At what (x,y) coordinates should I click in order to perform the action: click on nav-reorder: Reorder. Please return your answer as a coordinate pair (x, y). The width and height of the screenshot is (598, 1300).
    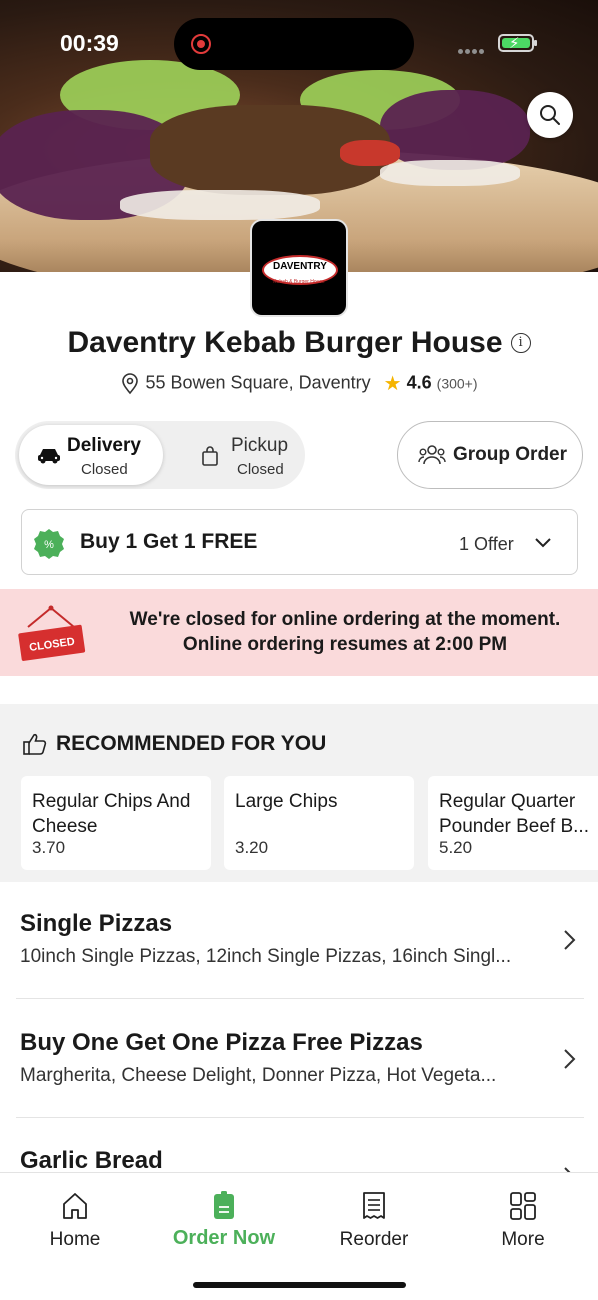
    Looking at the image, I should click on (374, 1226).